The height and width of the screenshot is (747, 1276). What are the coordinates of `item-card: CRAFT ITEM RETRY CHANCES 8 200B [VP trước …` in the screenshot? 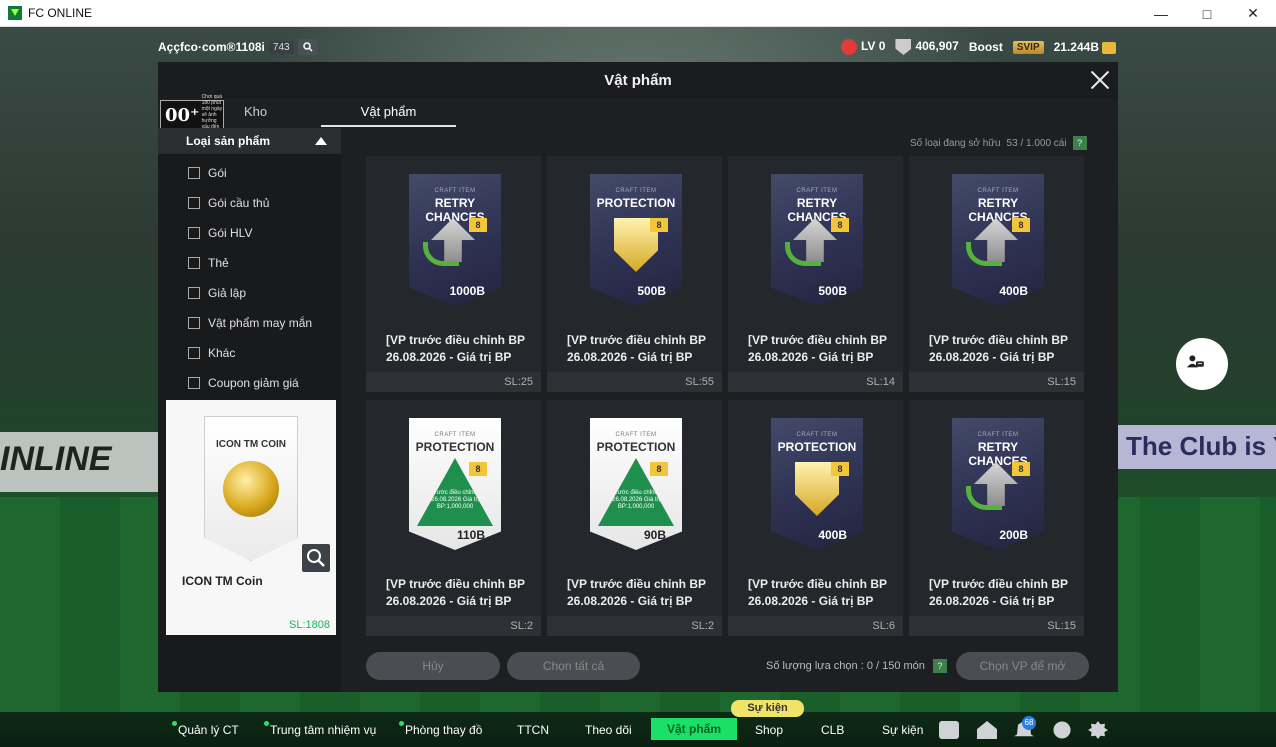 It's located at (996, 518).